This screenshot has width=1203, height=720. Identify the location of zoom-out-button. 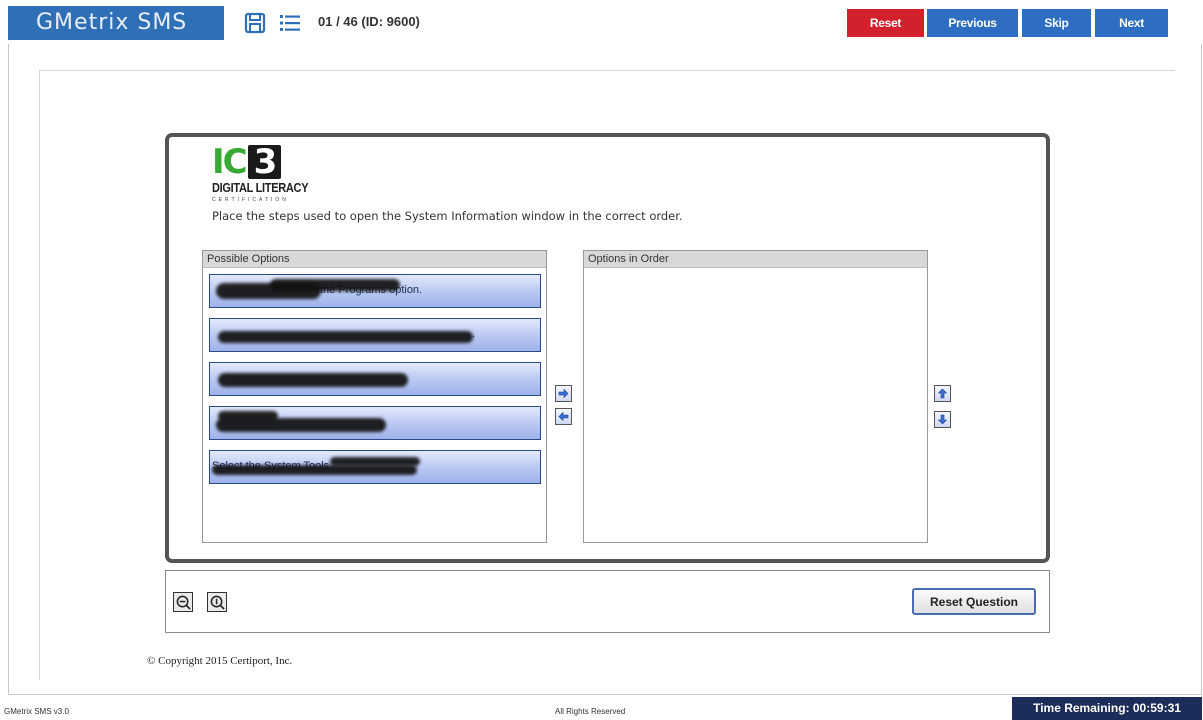
(183, 602).